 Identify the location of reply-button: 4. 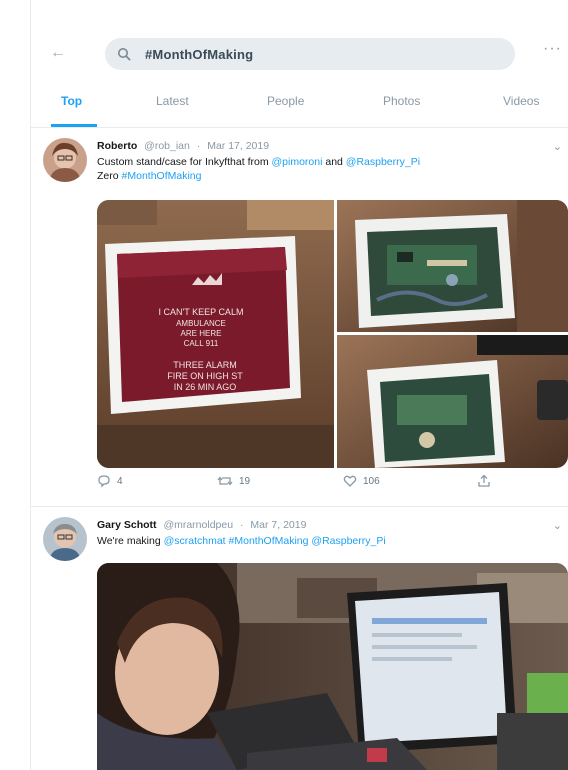
(110, 481).